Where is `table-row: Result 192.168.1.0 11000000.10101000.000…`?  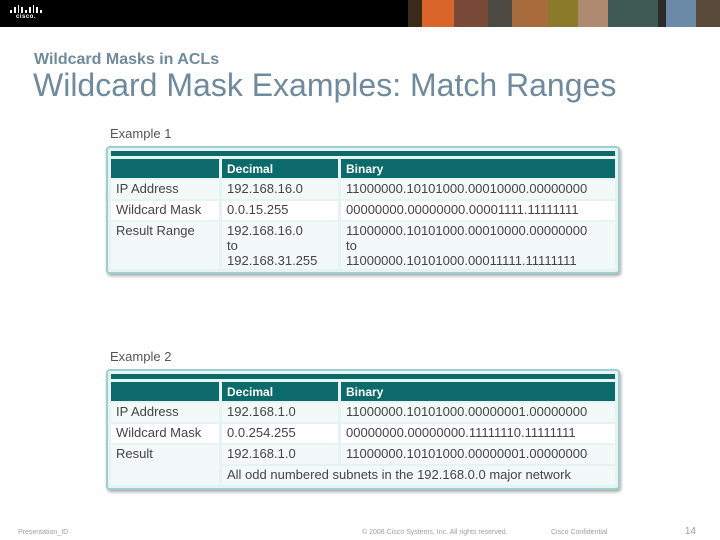 table-row: Result 192.168.1.0 11000000.10101000.000… is located at coordinates (363, 465).